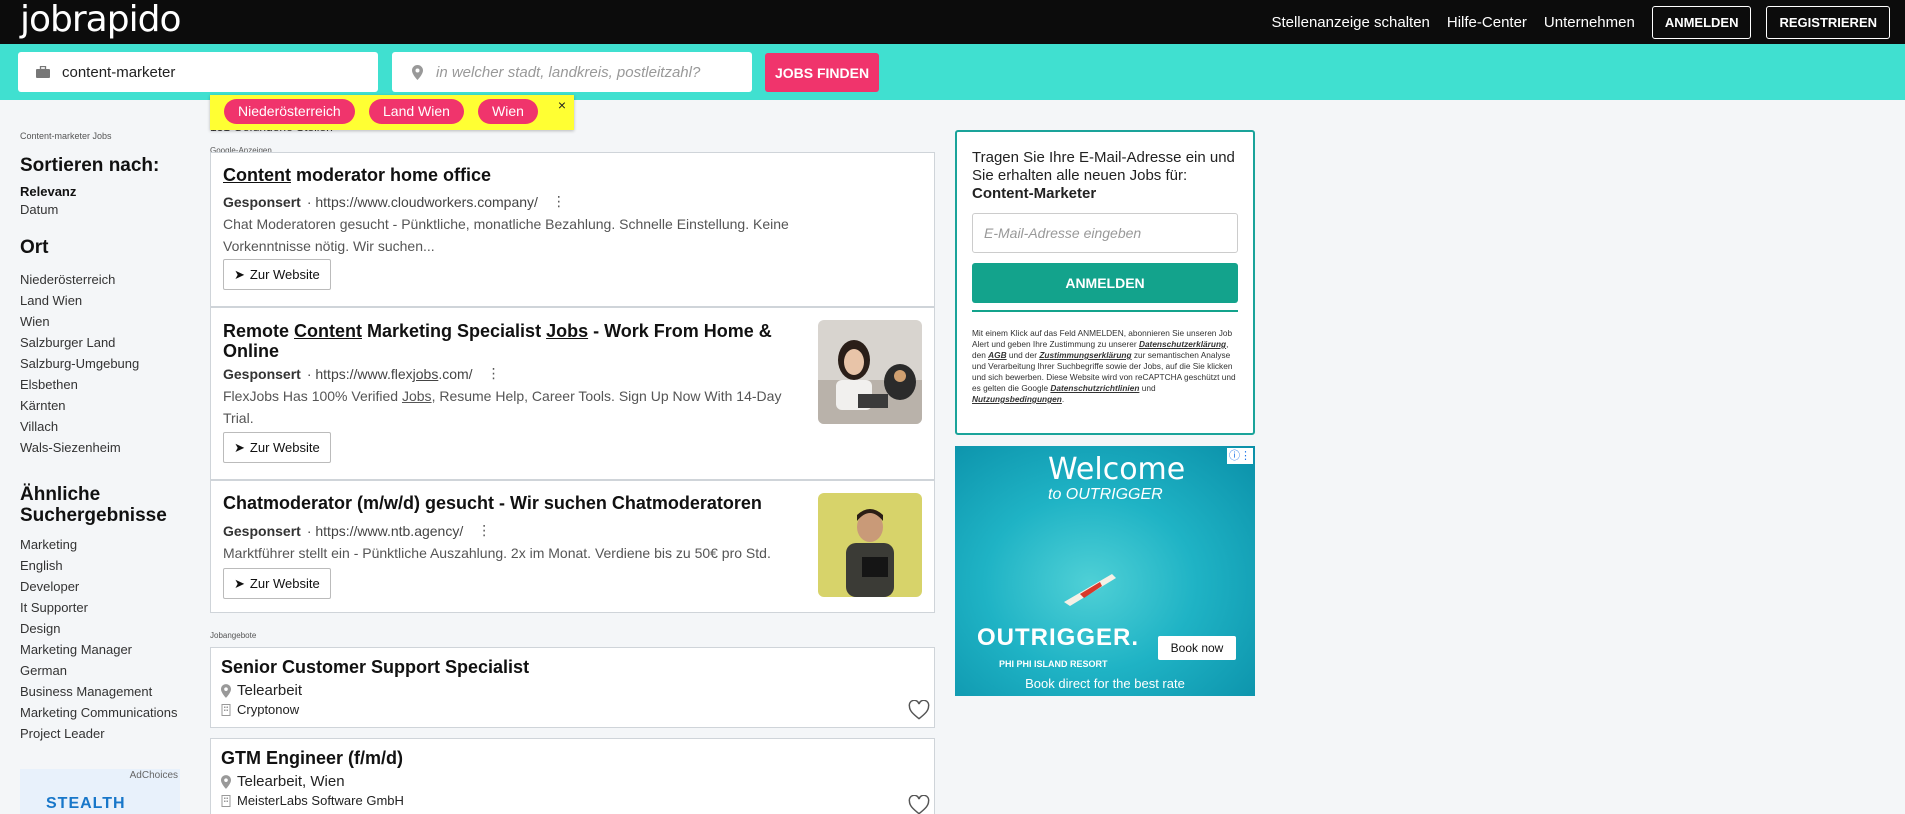 This screenshot has height=814, width=1905. Describe the element at coordinates (105, 321) in the screenshot. I see `location-filter-item: Wien` at that location.